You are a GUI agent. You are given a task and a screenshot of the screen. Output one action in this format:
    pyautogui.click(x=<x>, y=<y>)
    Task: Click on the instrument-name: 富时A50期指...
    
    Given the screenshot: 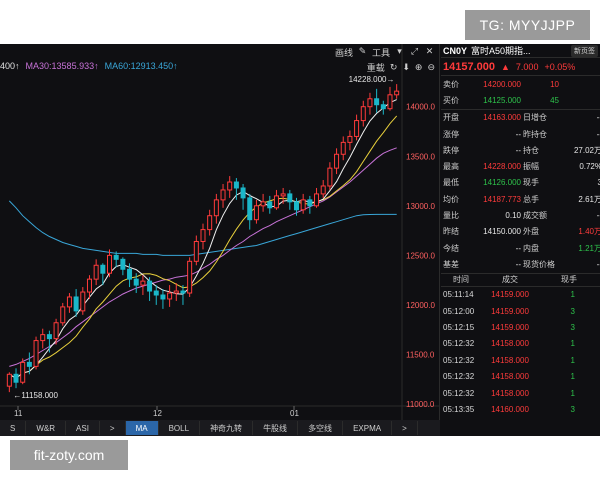 What is the action you would take?
    pyautogui.click(x=519, y=50)
    